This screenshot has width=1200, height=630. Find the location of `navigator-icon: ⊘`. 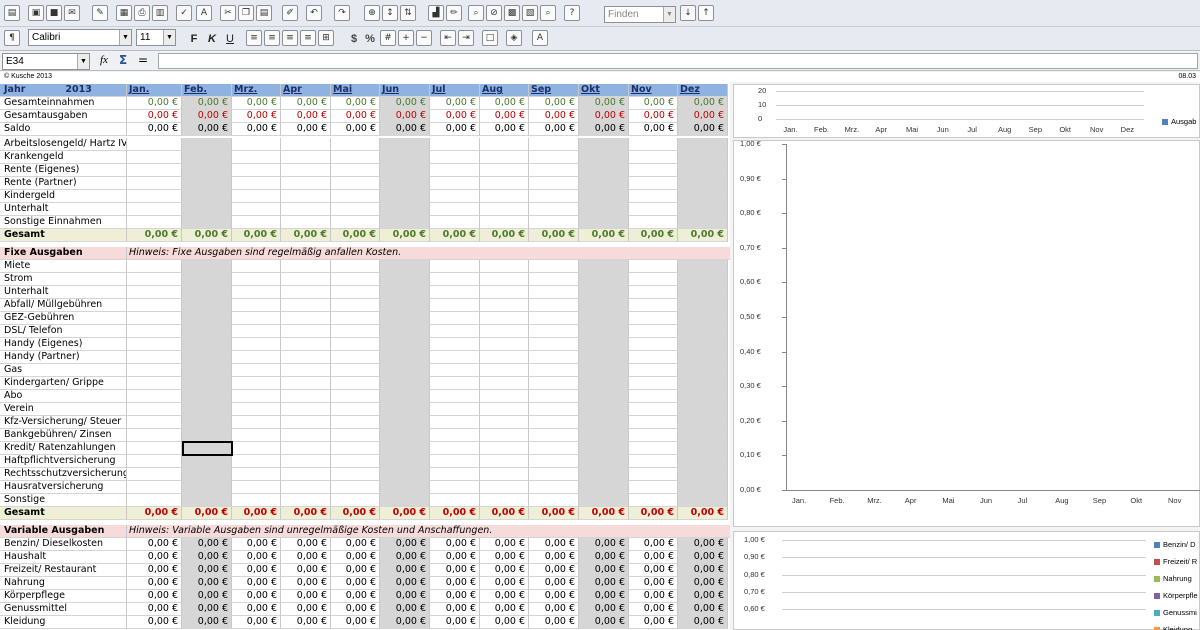

navigator-icon: ⊘ is located at coordinates (494, 13).